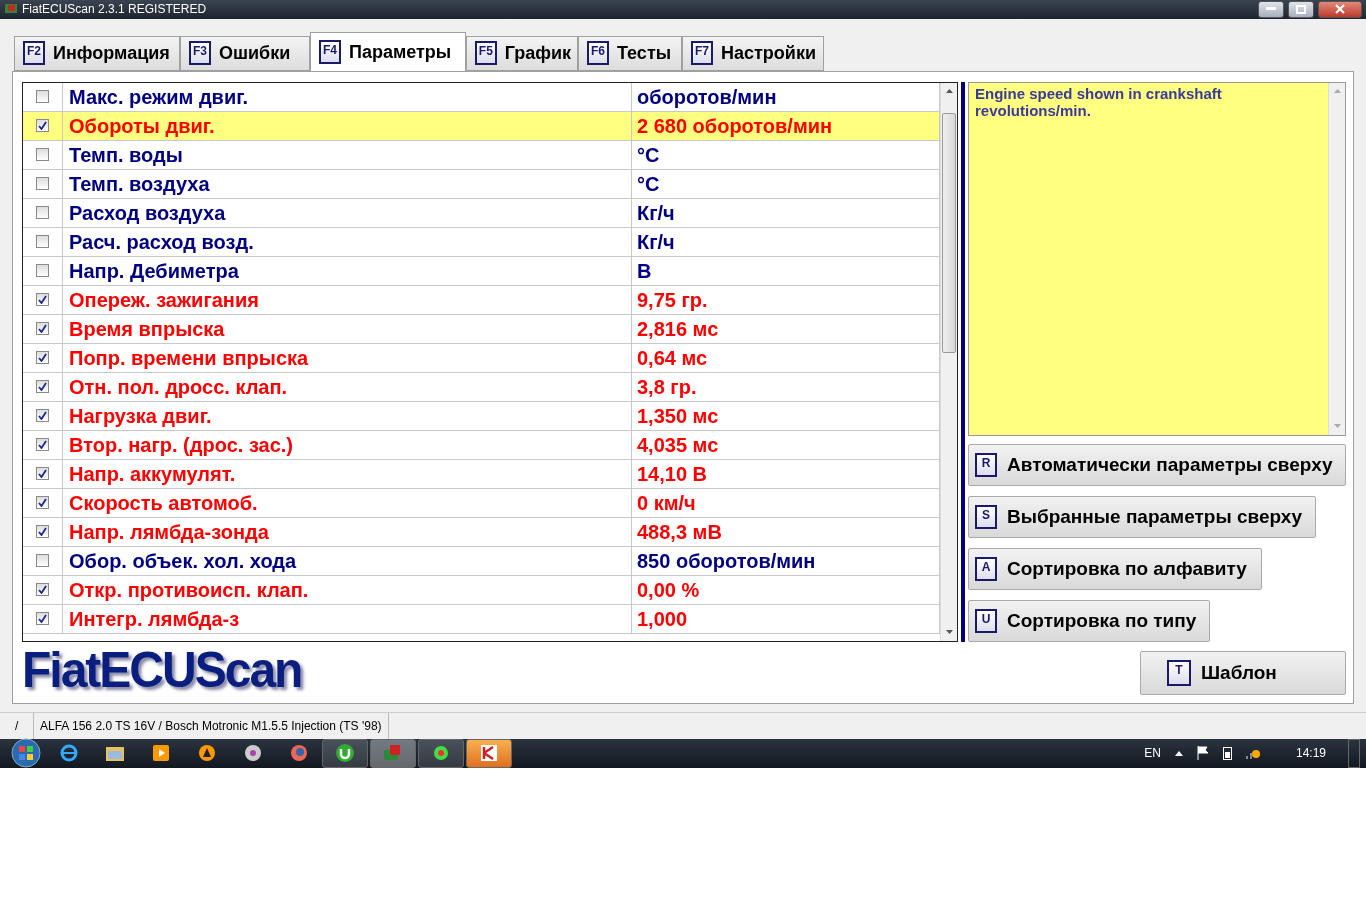 The height and width of the screenshot is (900, 1366). I want to click on key-label: U, so click(986, 620).